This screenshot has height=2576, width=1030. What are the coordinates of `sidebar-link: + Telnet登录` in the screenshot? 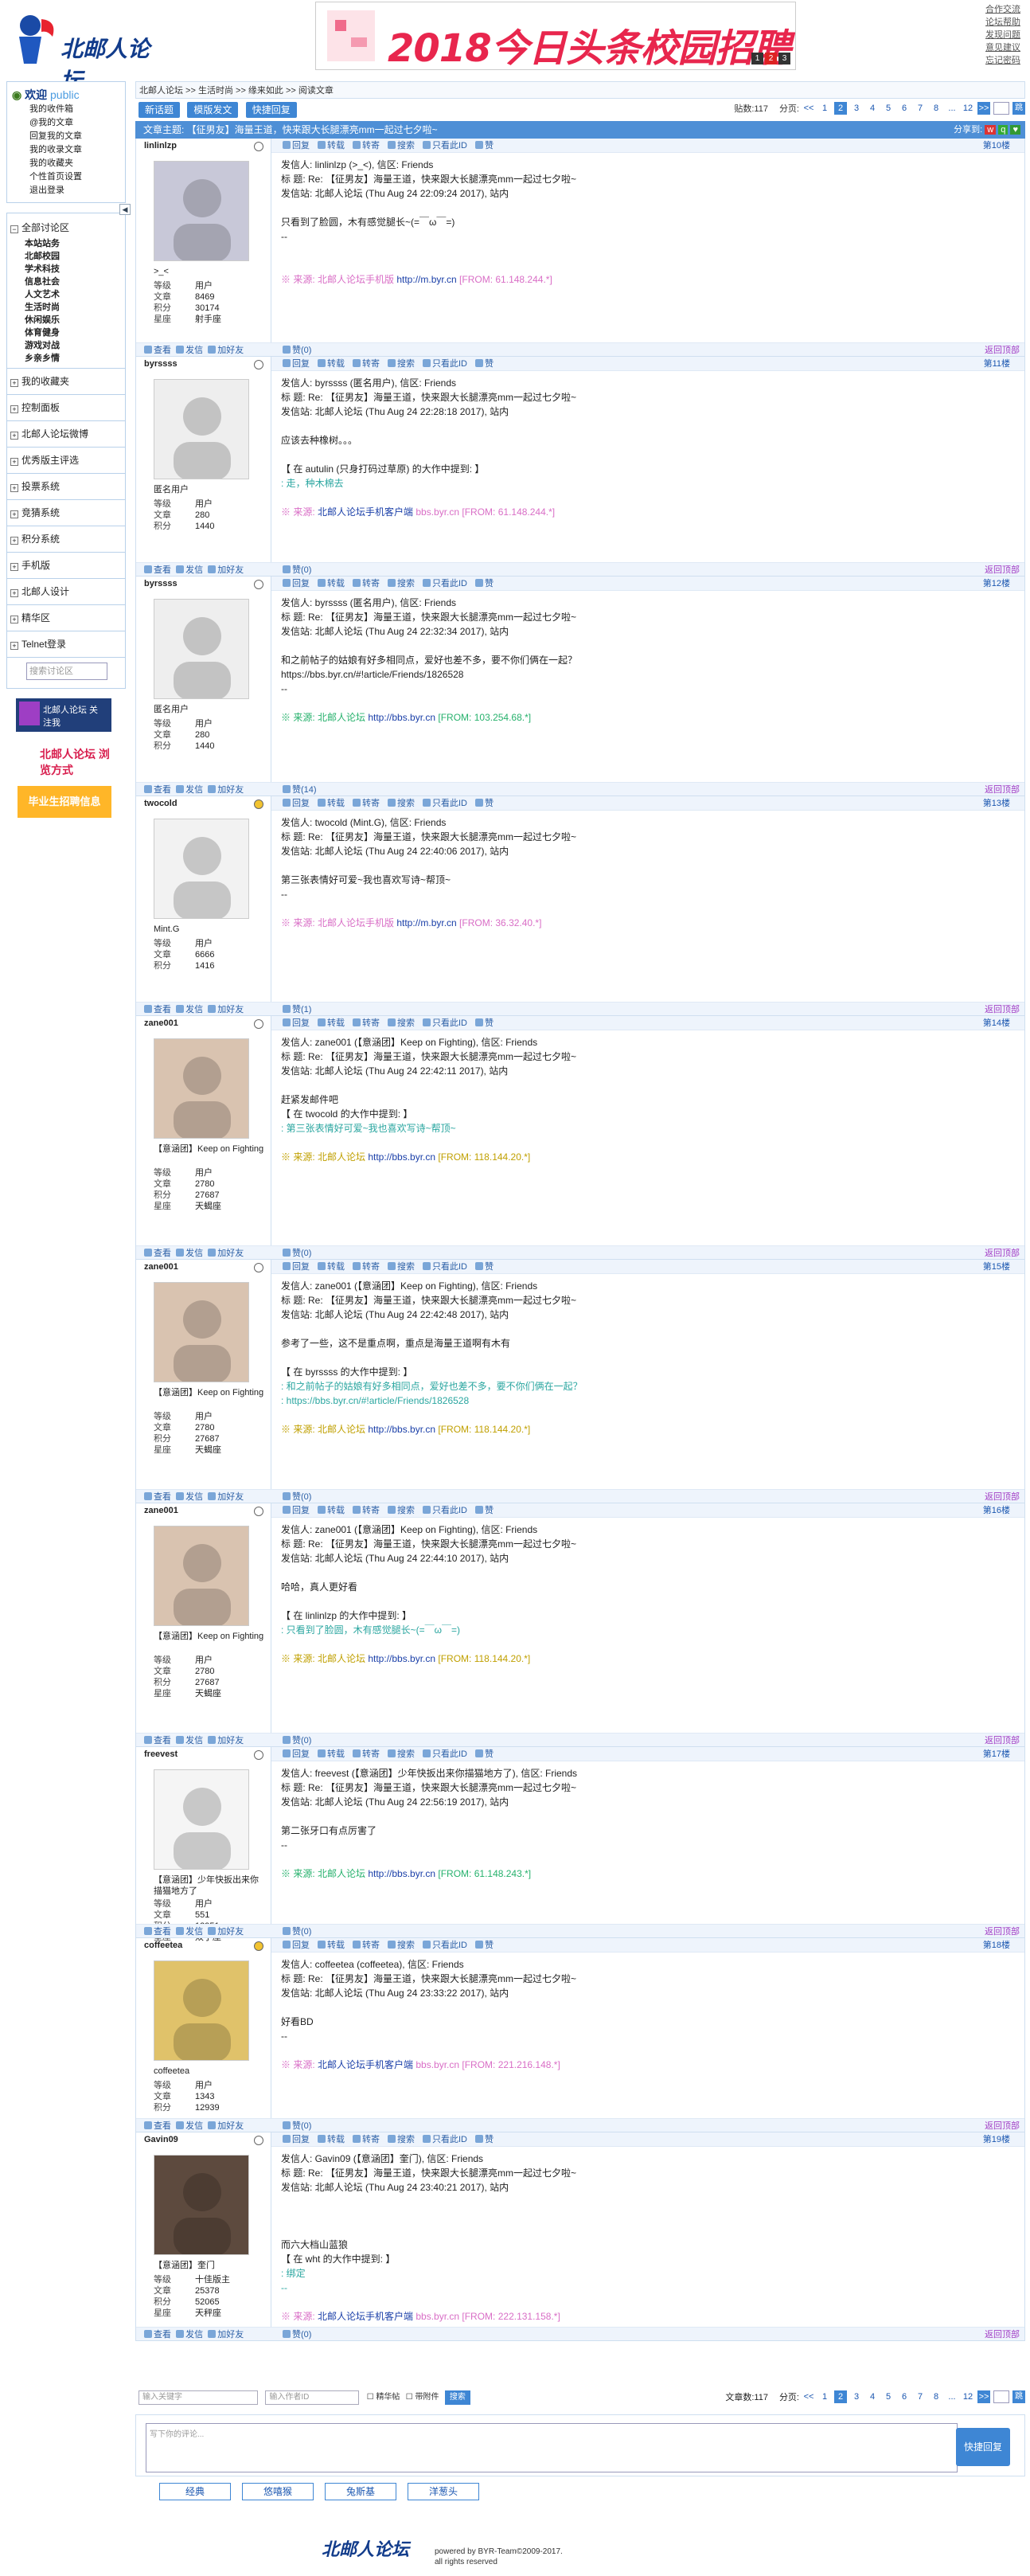 It's located at (66, 644).